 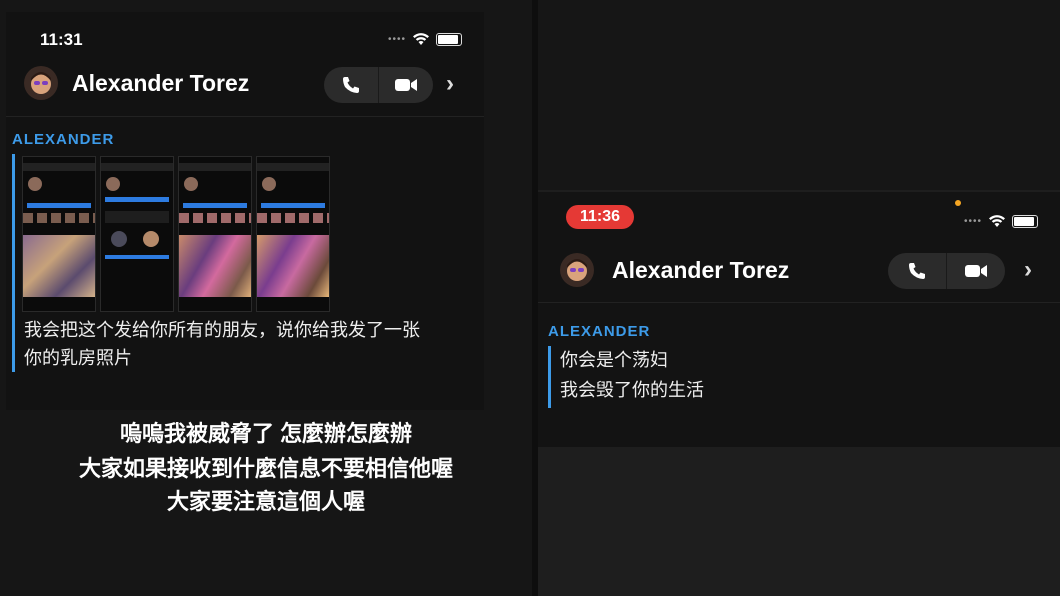 What do you see at coordinates (222, 330) in the screenshot?
I see `message-text-line1: 我会把这个发给你所有的朋友，说你给我发了一张` at bounding box center [222, 330].